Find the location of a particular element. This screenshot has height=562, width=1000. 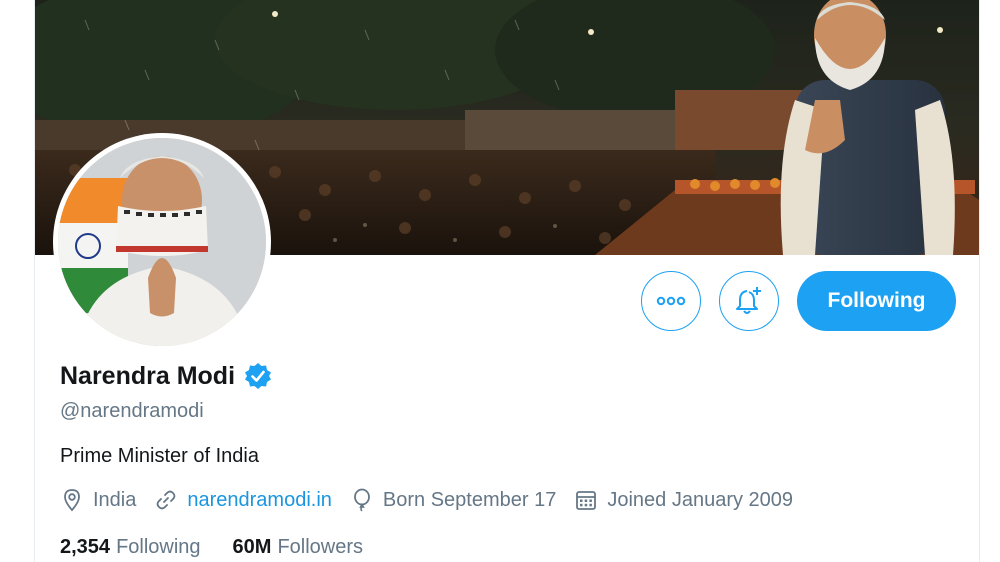

profile-avatar is located at coordinates (162, 242).